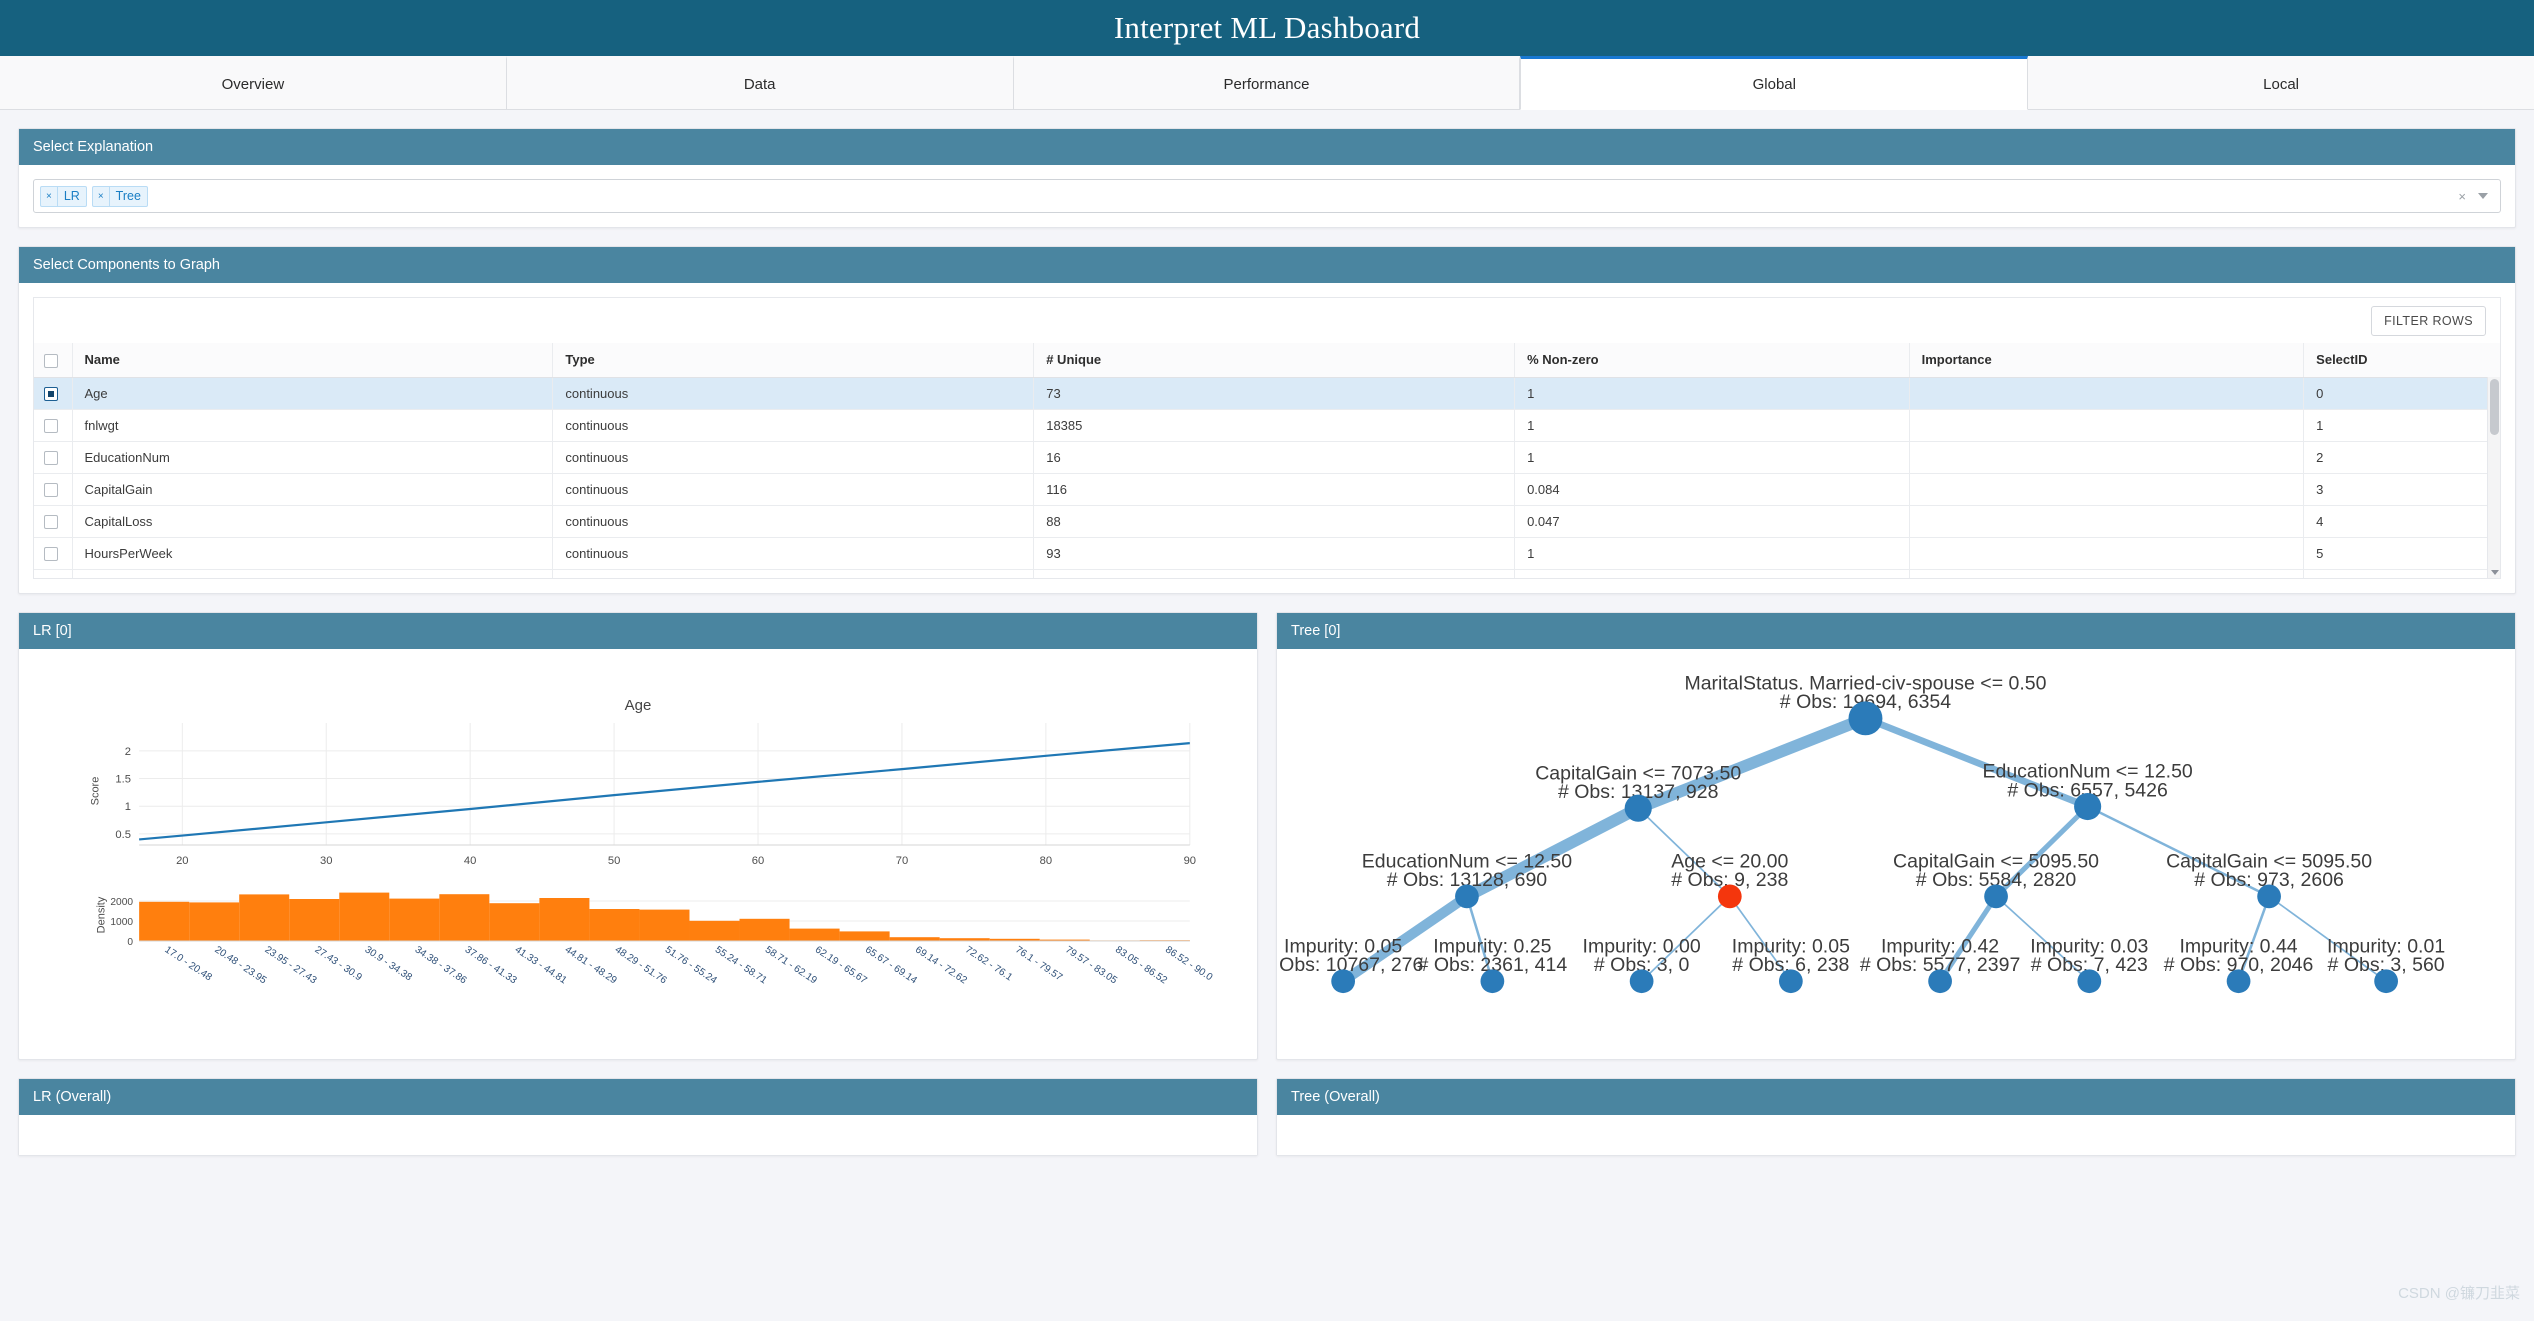 This screenshot has height=1321, width=2534. I want to click on lr-x-tick-label: 20, so click(182, 861).